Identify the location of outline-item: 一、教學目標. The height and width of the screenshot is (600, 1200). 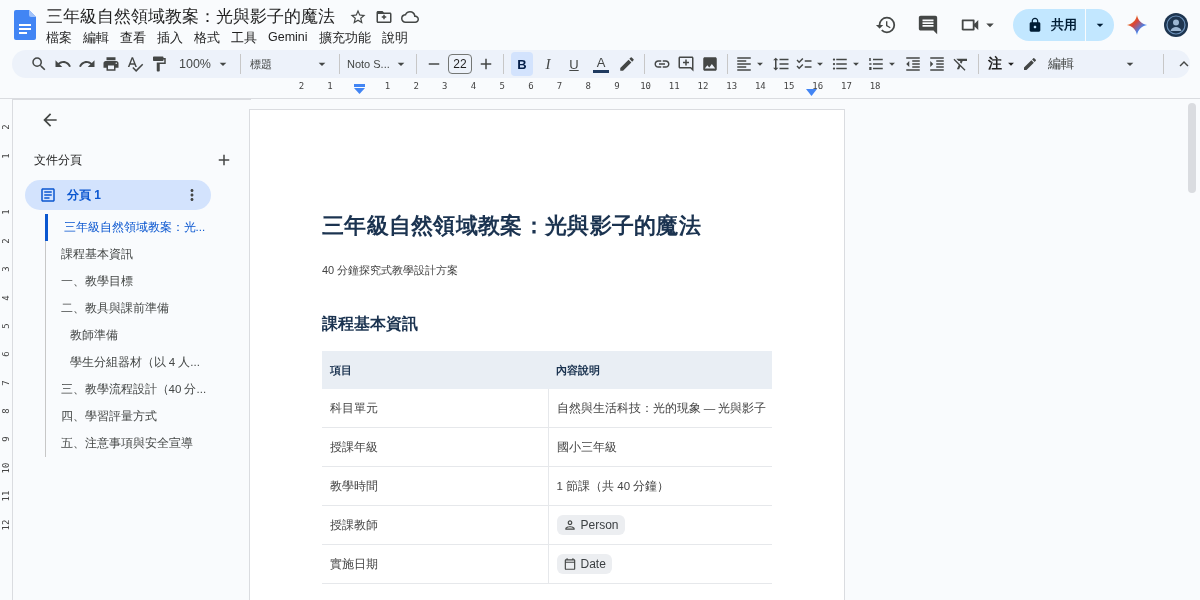
(96, 281).